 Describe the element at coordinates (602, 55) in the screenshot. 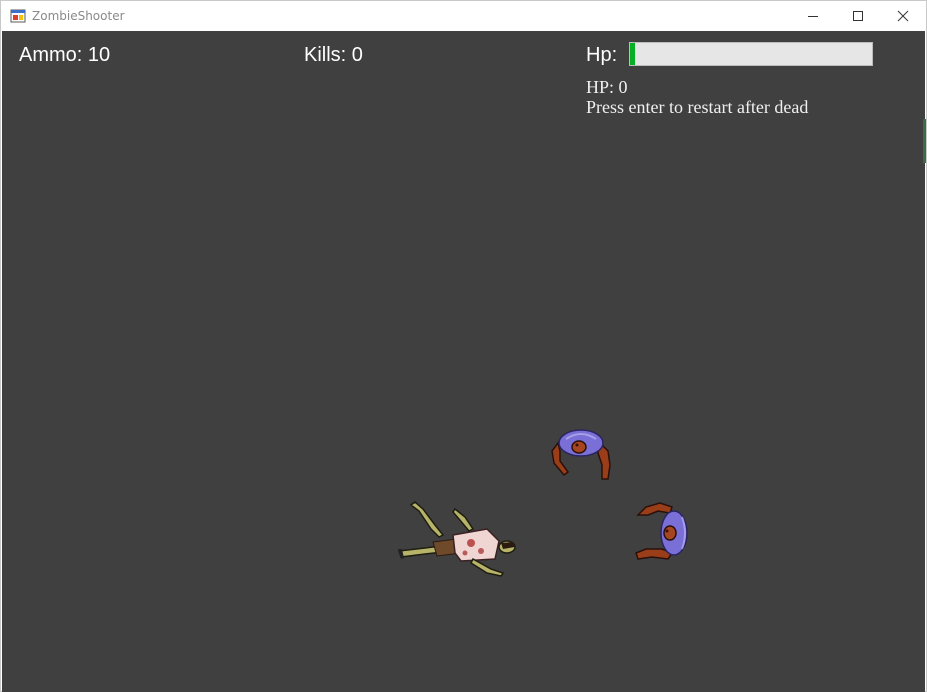

I see `hp-label: Hp:` at that location.